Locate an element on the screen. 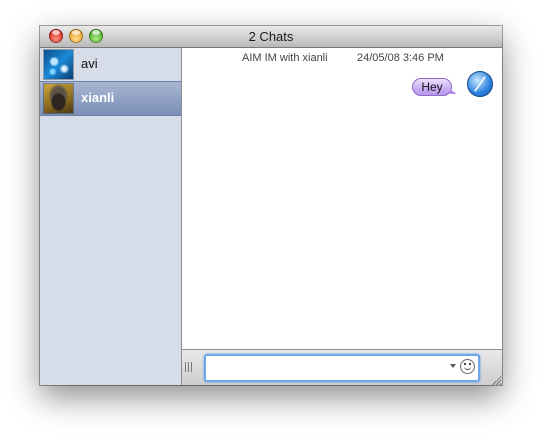 The height and width of the screenshot is (440, 542). chat-timestamp: 24/05/08 3:46 PM is located at coordinates (400, 58).